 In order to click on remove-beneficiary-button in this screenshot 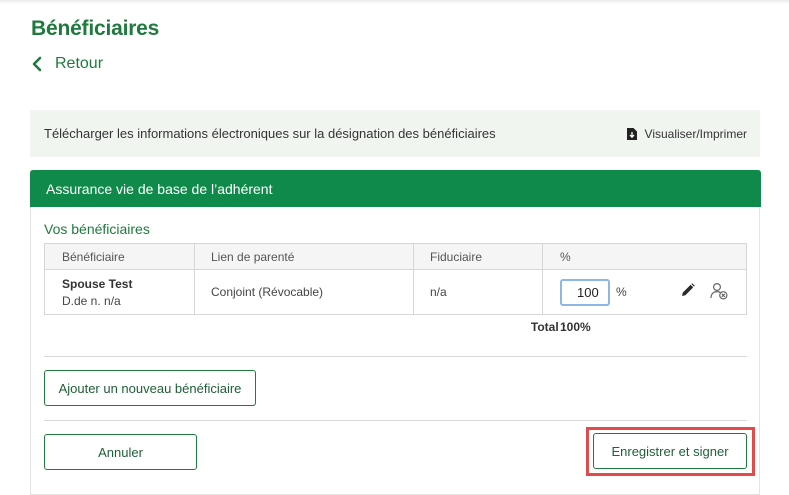, I will do `click(719, 291)`.